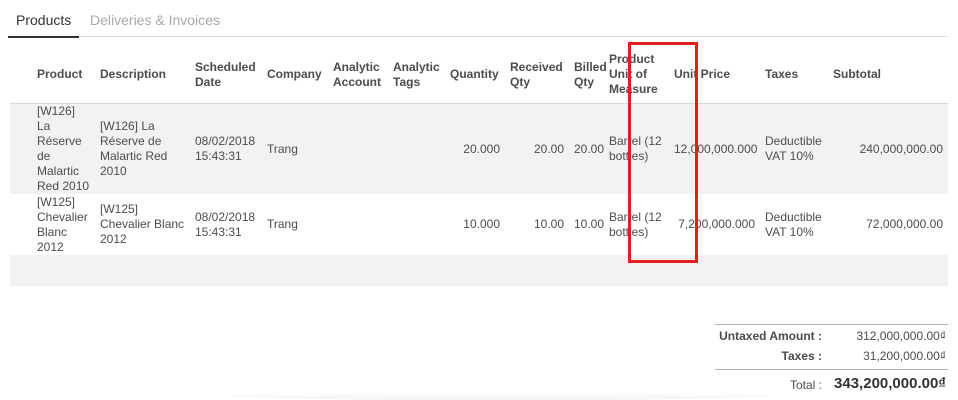  What do you see at coordinates (358, 75) in the screenshot?
I see `column-header-analytic-account: Analytic Account` at bounding box center [358, 75].